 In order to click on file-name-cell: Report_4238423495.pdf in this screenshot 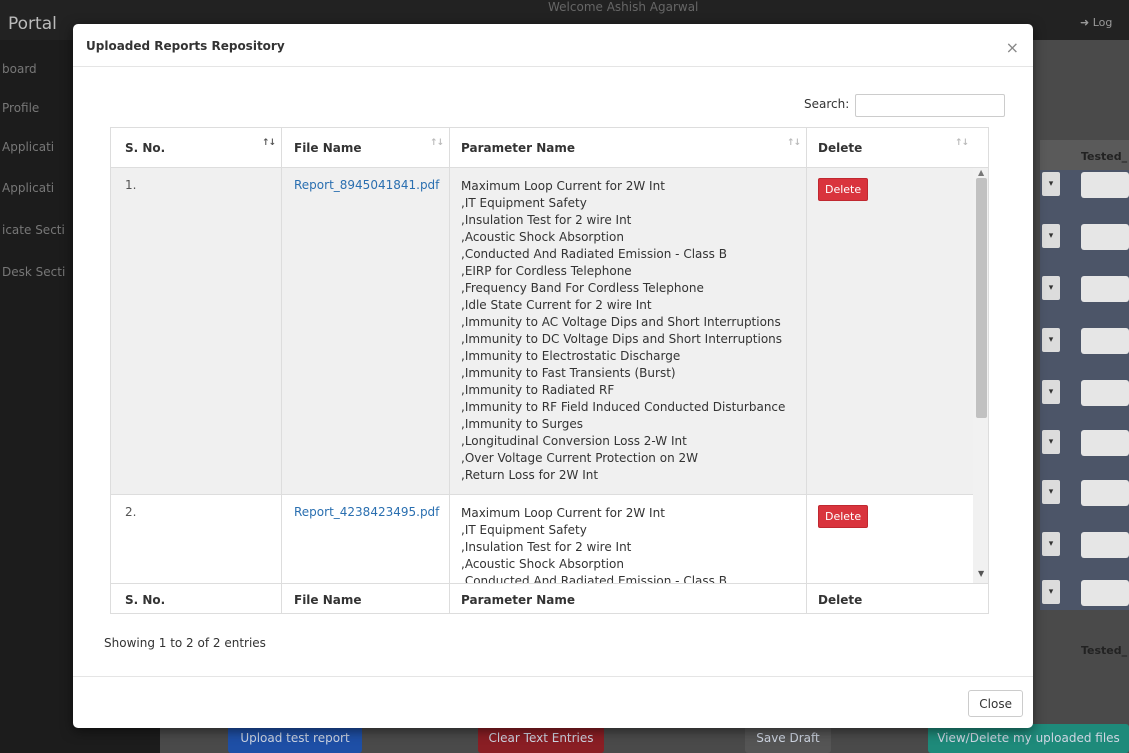, I will do `click(366, 539)`.